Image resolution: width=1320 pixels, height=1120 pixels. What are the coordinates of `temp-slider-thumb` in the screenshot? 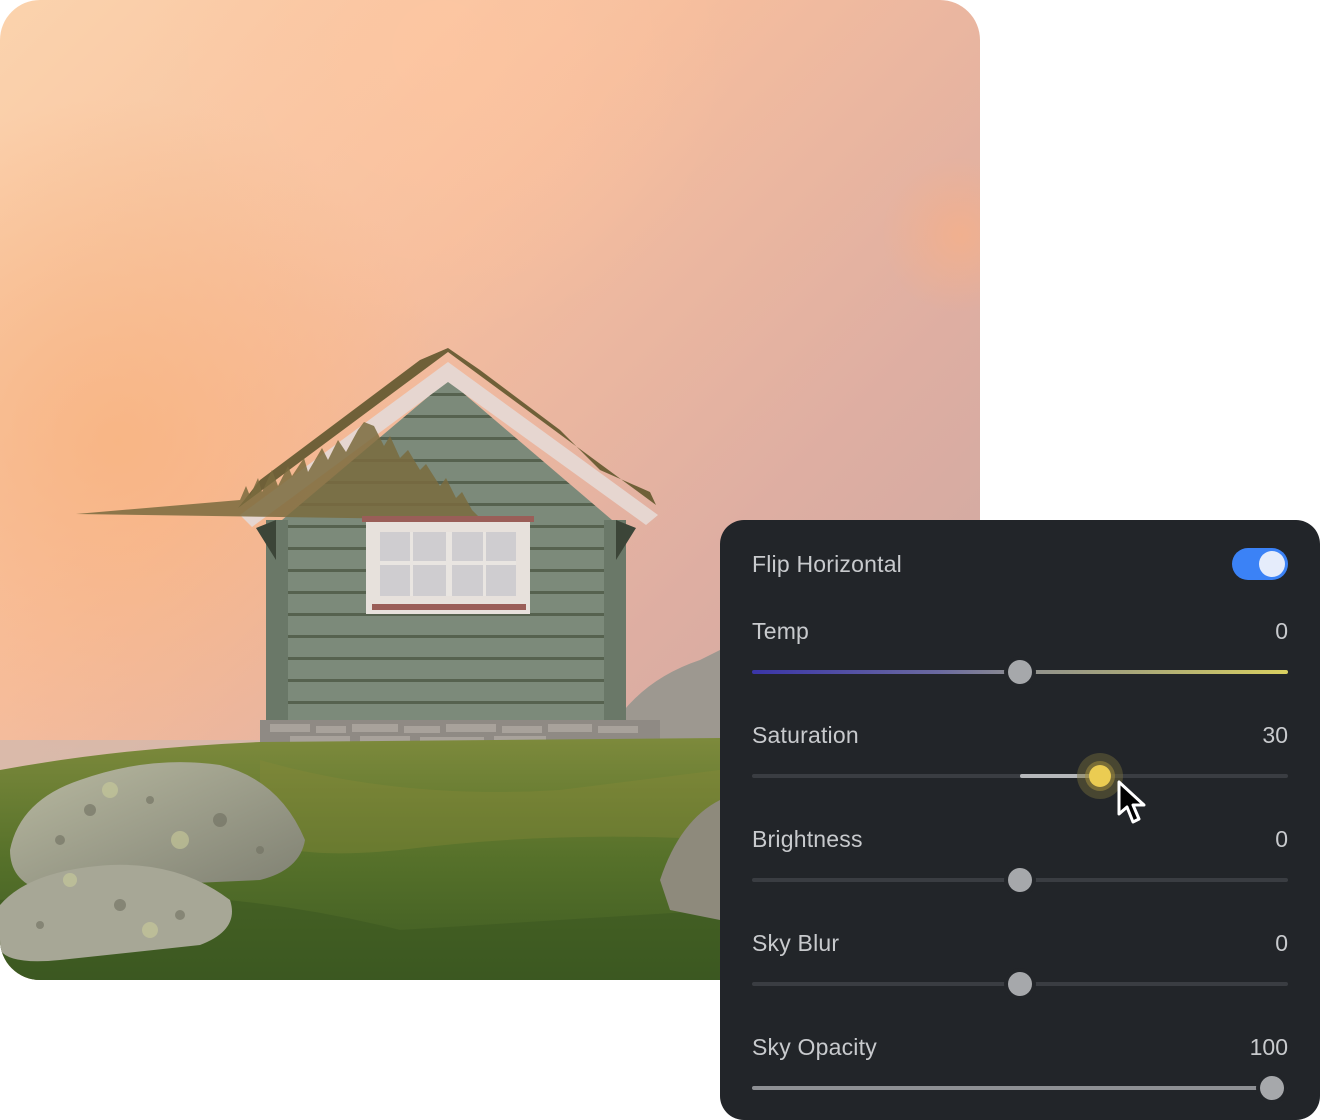 It's located at (1020, 672).